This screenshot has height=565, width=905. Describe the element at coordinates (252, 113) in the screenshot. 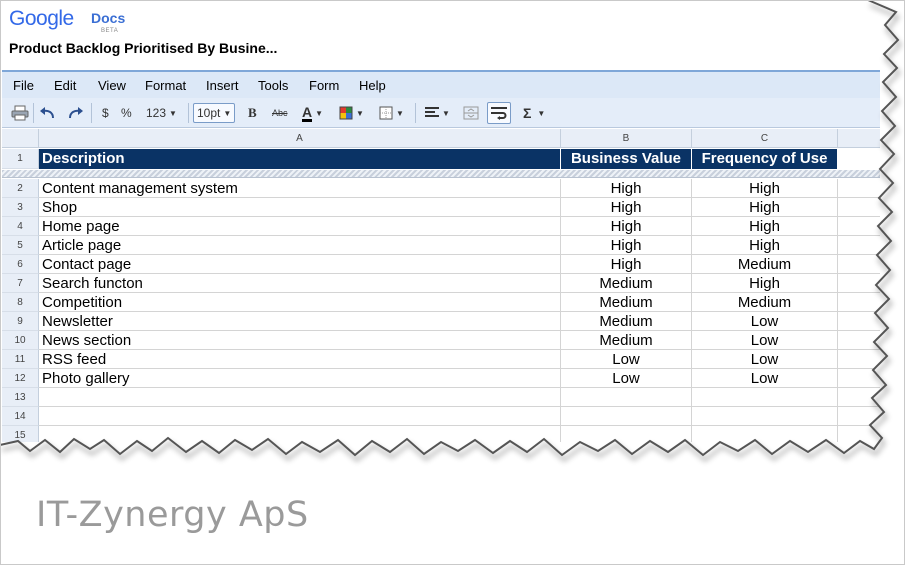

I see `bold-button: B` at that location.